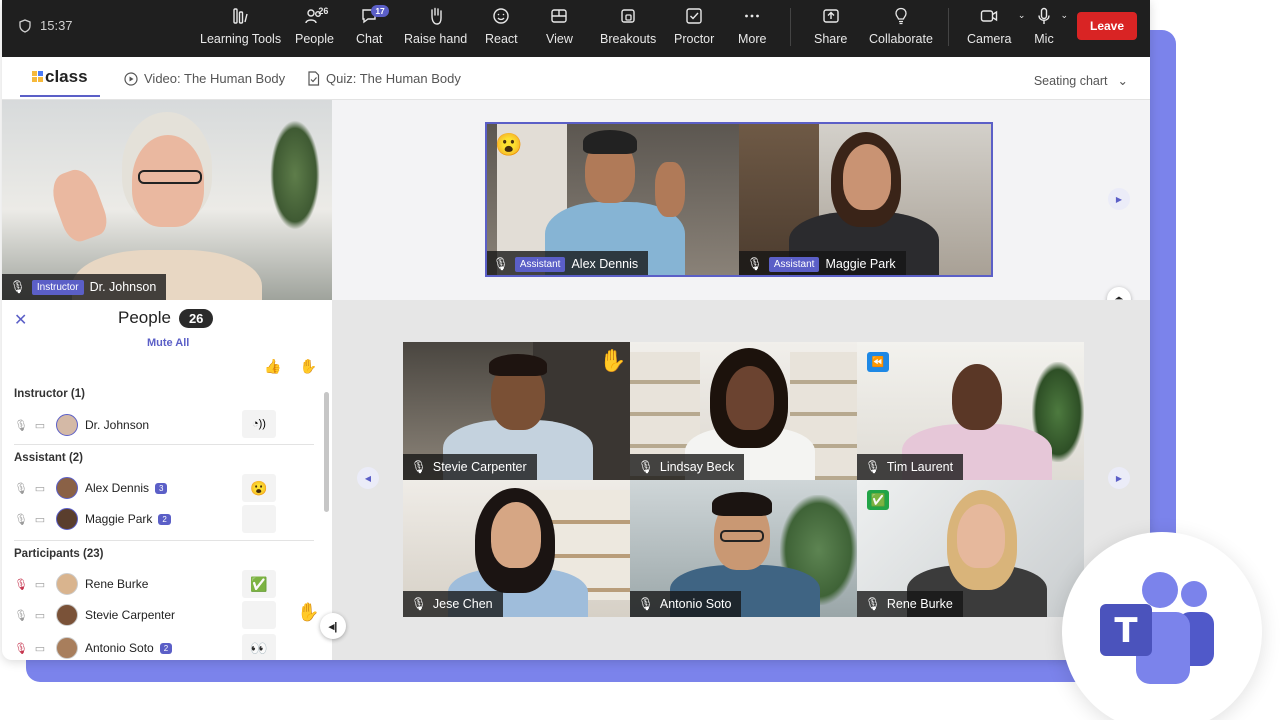 The height and width of the screenshot is (720, 1280). Describe the element at coordinates (470, 467) in the screenshot. I see `participant-name-tag: 🎙 Stevie Carpenter` at that location.